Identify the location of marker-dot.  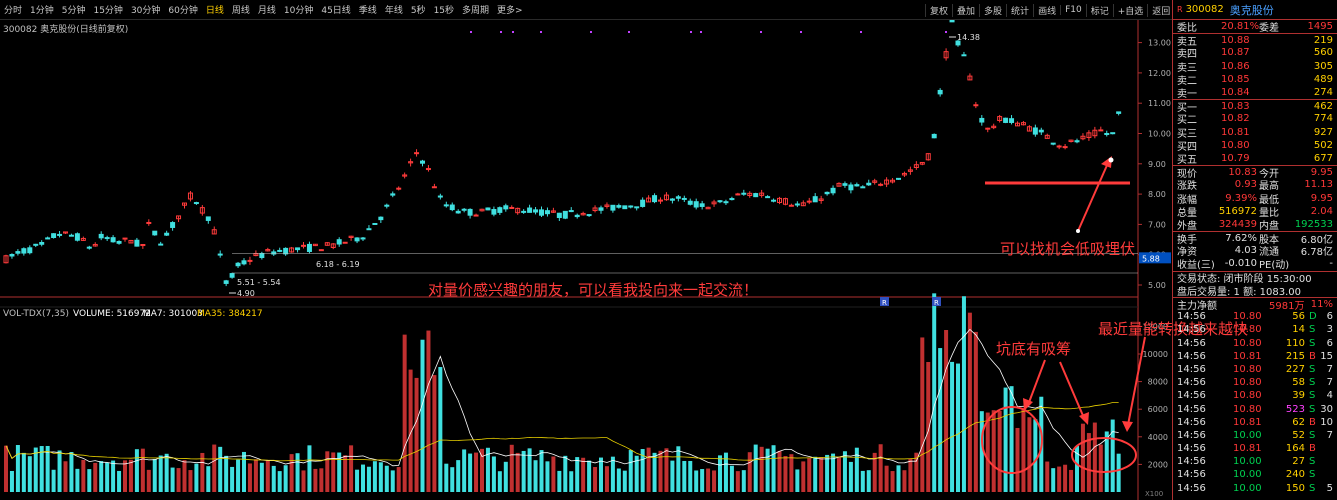
(1078, 231).